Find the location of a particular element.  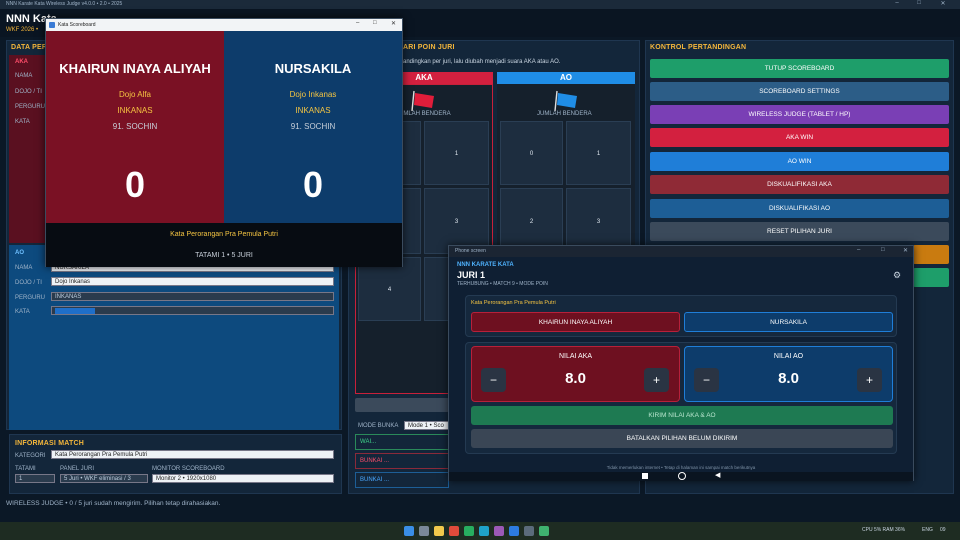

scoreboard-footer is located at coordinates (224, 245).